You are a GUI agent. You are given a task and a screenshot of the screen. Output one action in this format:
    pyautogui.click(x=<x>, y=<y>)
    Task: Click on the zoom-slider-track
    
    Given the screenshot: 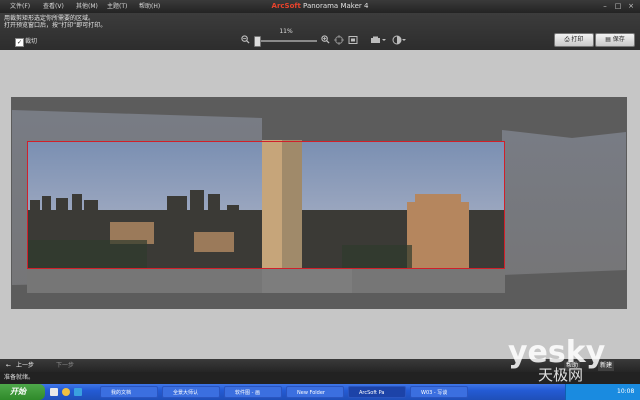 What is the action you would take?
    pyautogui.click(x=285, y=41)
    